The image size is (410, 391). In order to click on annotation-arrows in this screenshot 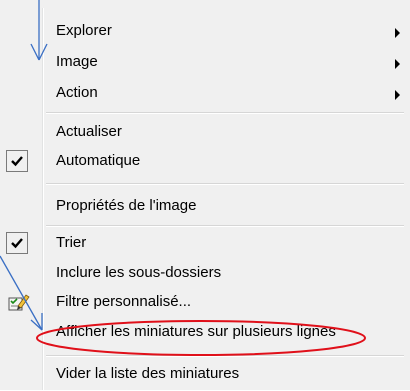, I will do `click(24, 165)`.